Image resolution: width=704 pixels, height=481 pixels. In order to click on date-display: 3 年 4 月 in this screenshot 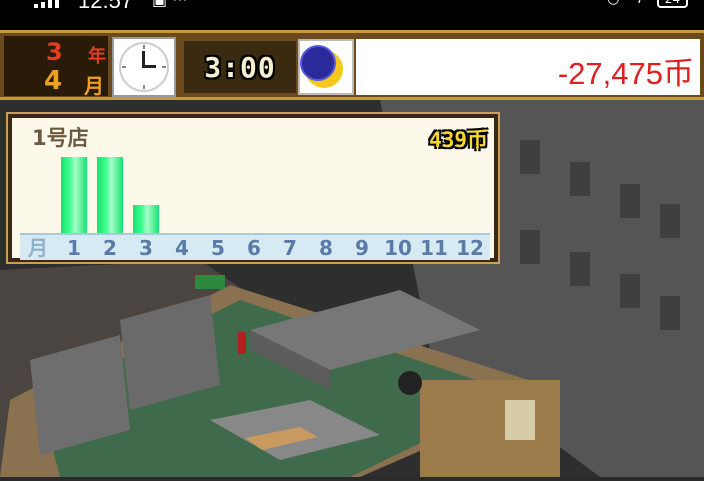, I will do `click(56, 67)`.